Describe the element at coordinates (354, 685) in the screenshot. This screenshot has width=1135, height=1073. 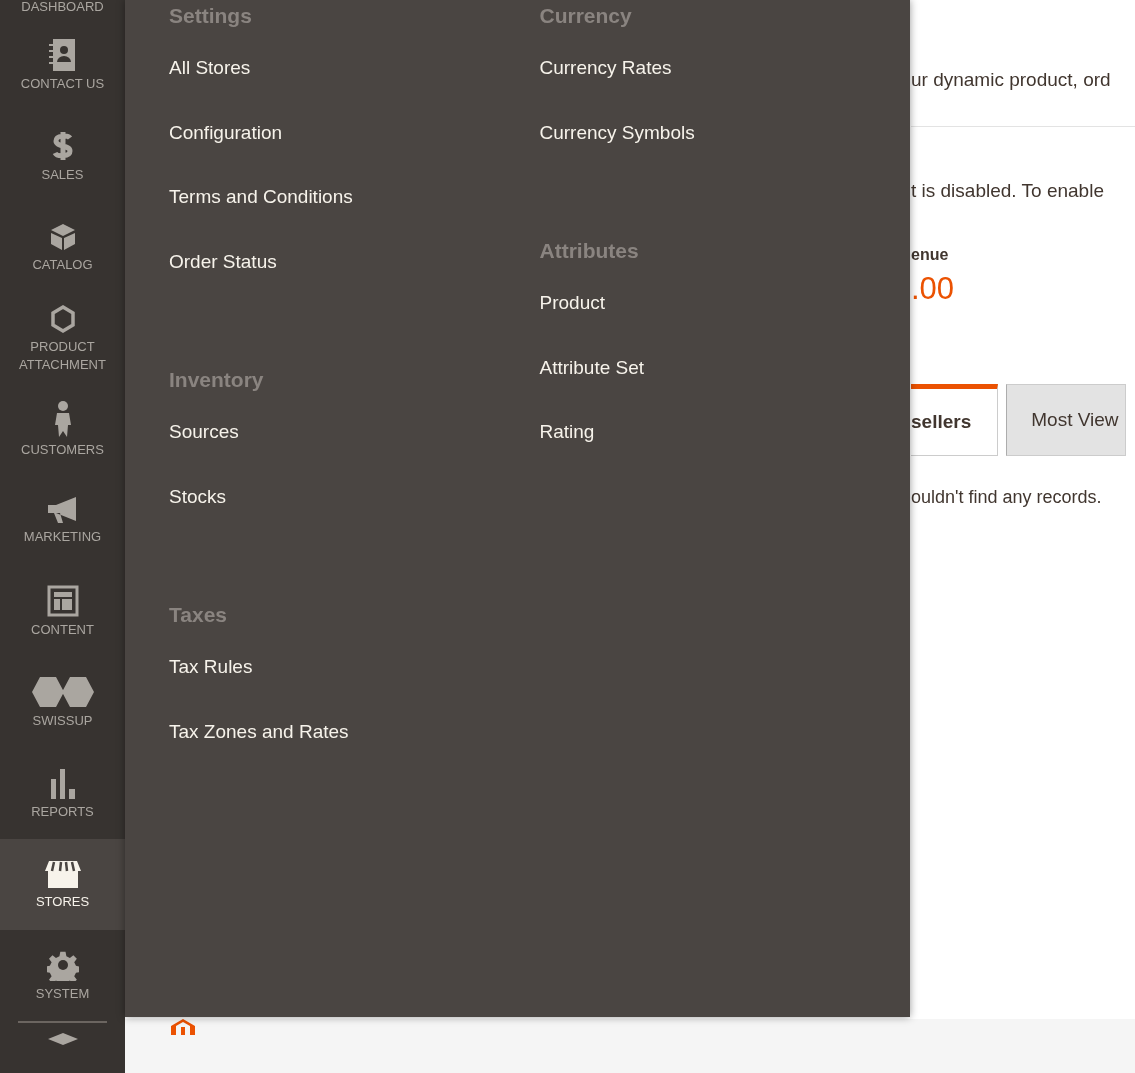
I see `menu-link: Tax Rules` at that location.